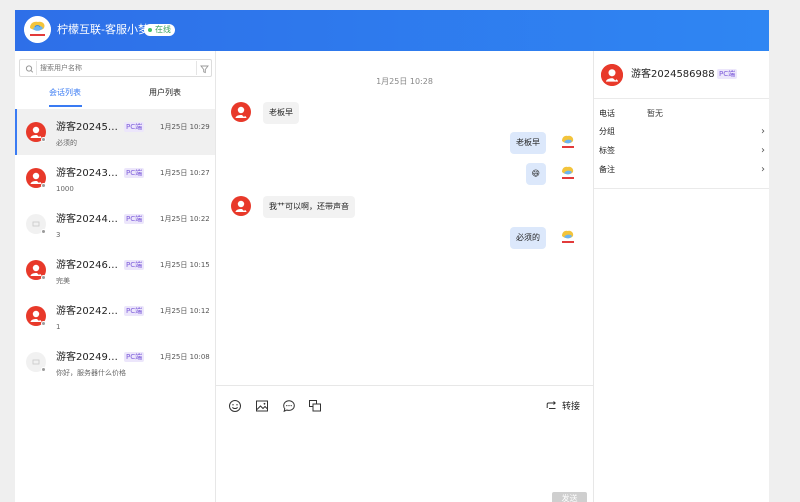  What do you see at coordinates (655, 113) in the screenshot?
I see `field-value: 暂无` at bounding box center [655, 113].